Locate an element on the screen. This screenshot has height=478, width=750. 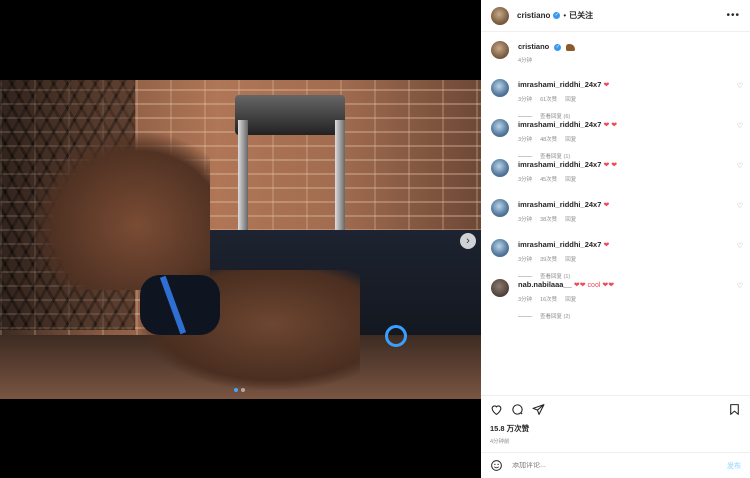
carousel-next-button: › is located at coordinates (468, 241).